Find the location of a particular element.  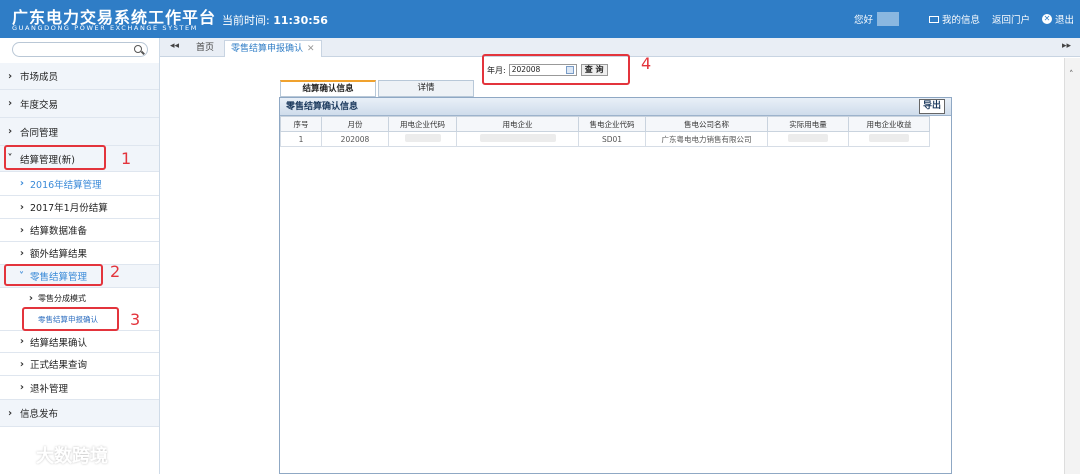

col-header-actual-usage: 实际用电量 is located at coordinates (808, 124).